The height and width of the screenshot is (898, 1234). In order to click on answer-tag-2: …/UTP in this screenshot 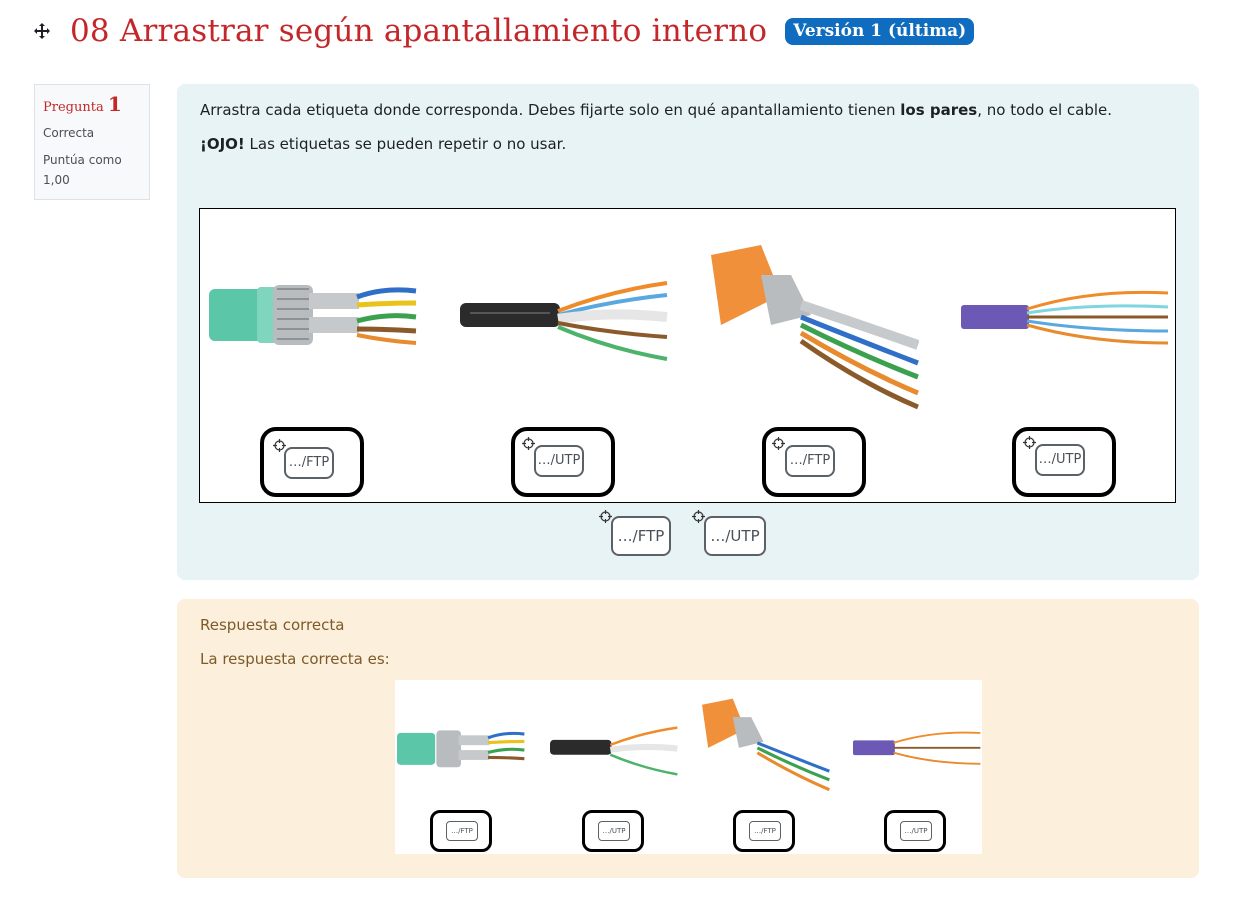, I will do `click(614, 831)`.